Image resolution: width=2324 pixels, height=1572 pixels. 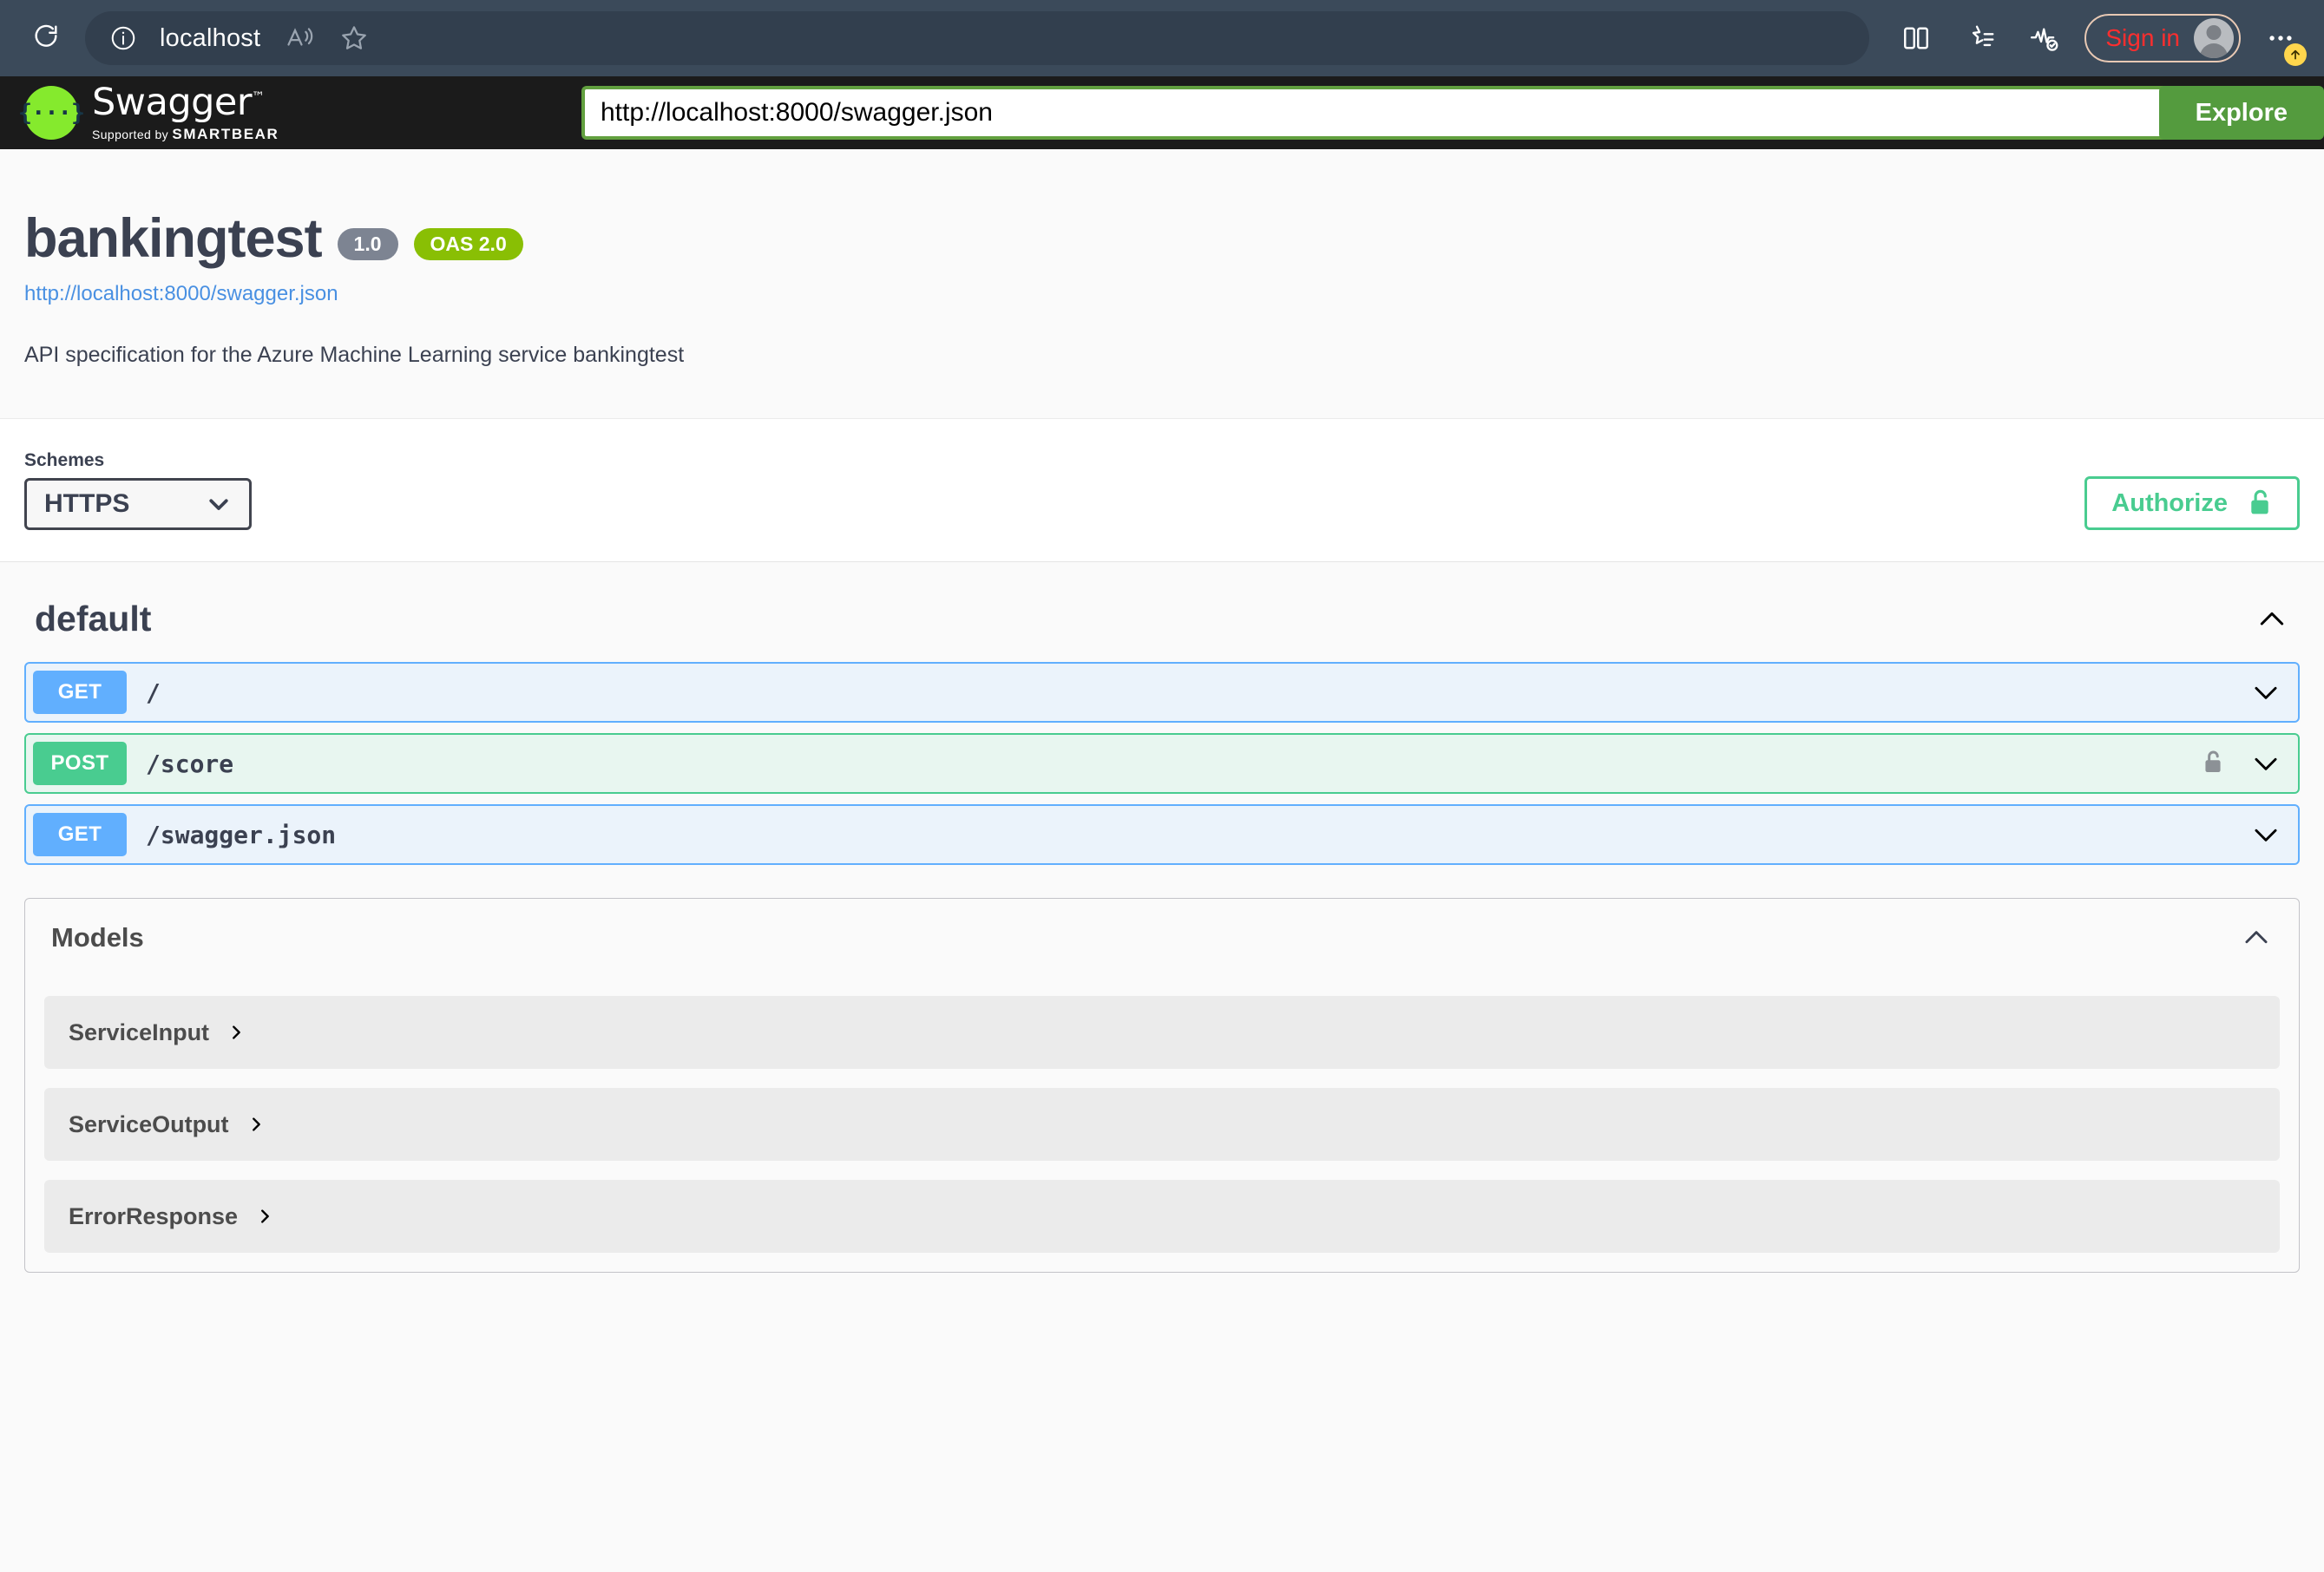 What do you see at coordinates (1162, 490) in the screenshot?
I see `schemes-bar: Schemes HTTPS Authorize` at bounding box center [1162, 490].